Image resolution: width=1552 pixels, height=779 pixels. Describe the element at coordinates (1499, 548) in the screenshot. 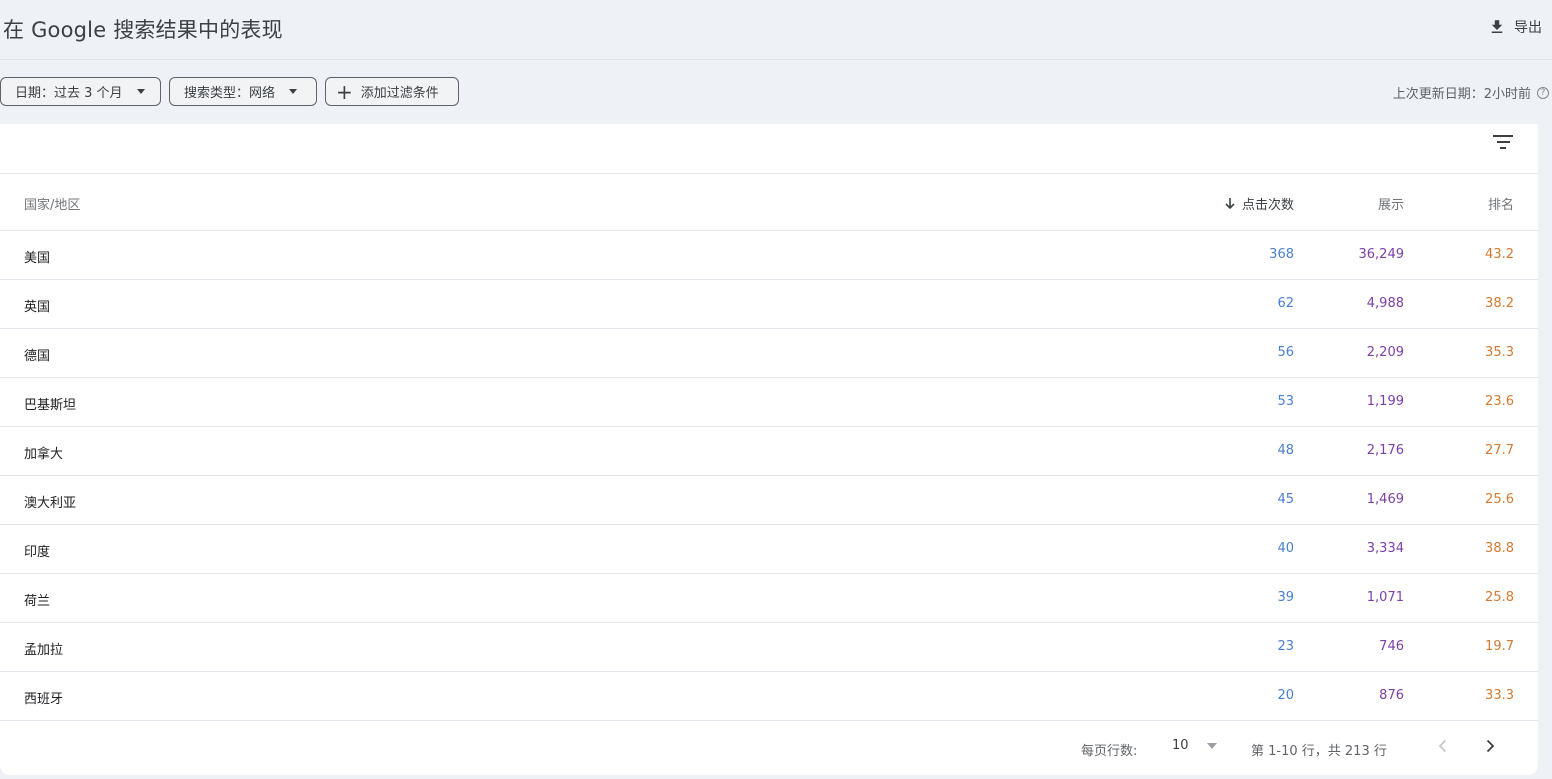

I see `cell-position: 38.8` at that location.